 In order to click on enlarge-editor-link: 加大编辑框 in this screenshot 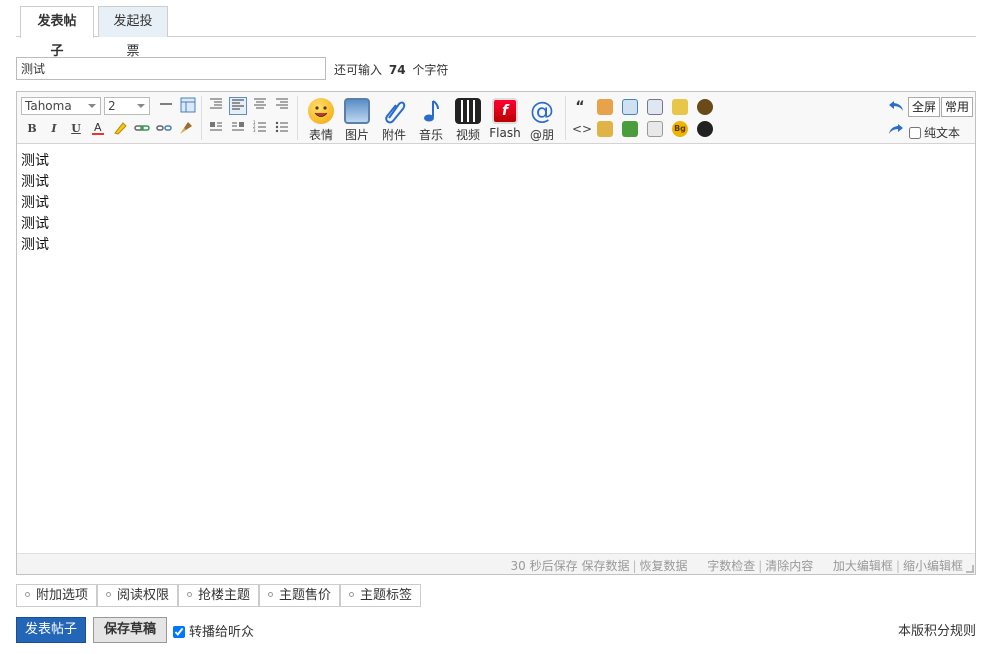, I will do `click(863, 566)`.